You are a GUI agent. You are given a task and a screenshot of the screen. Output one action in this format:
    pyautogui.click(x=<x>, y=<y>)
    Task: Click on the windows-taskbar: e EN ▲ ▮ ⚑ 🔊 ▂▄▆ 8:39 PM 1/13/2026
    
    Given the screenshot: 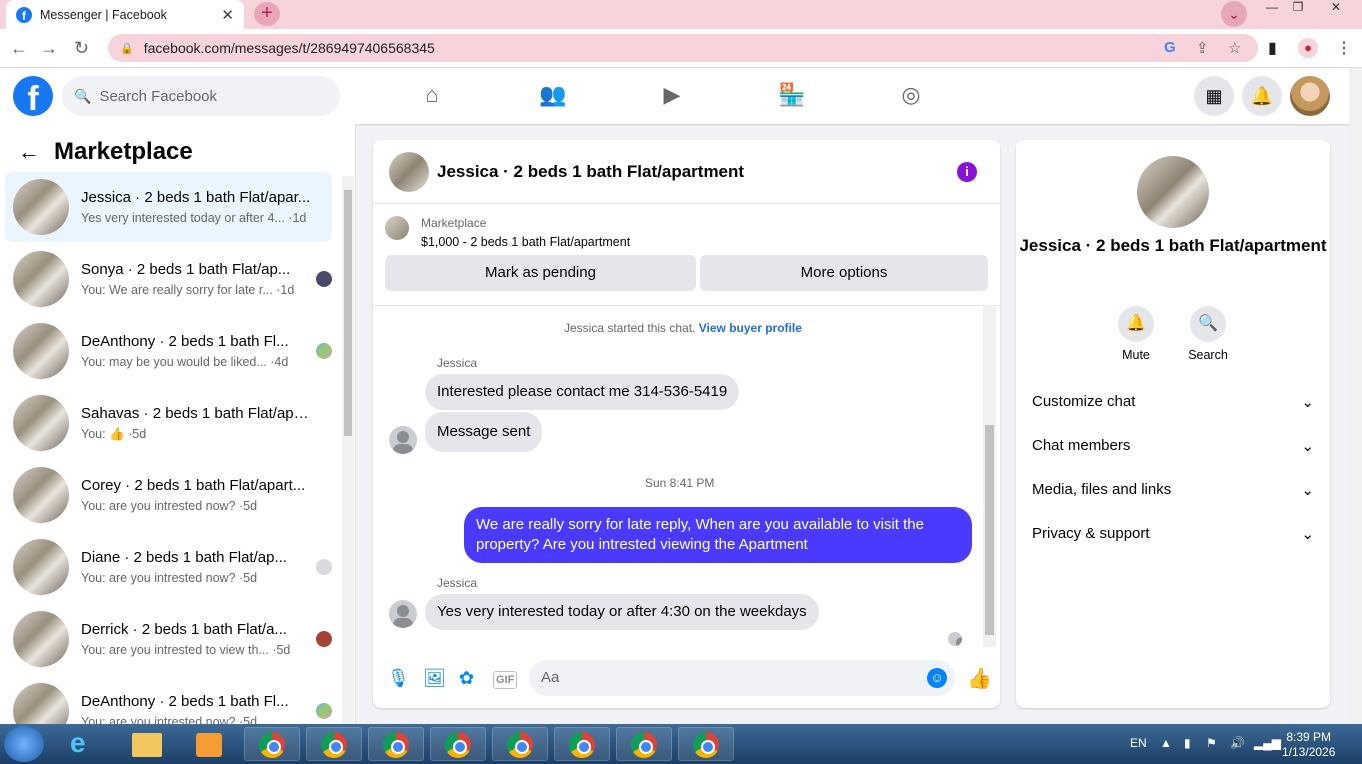 What is the action you would take?
    pyautogui.click(x=681, y=744)
    